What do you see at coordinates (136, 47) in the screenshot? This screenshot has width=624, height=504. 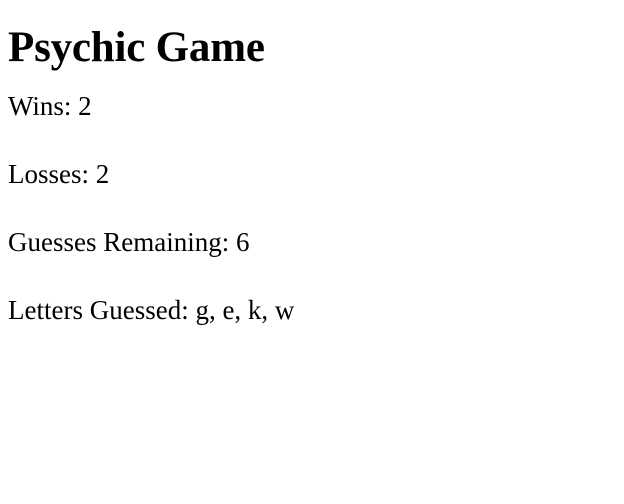 I see `page-title: Psychic Game` at bounding box center [136, 47].